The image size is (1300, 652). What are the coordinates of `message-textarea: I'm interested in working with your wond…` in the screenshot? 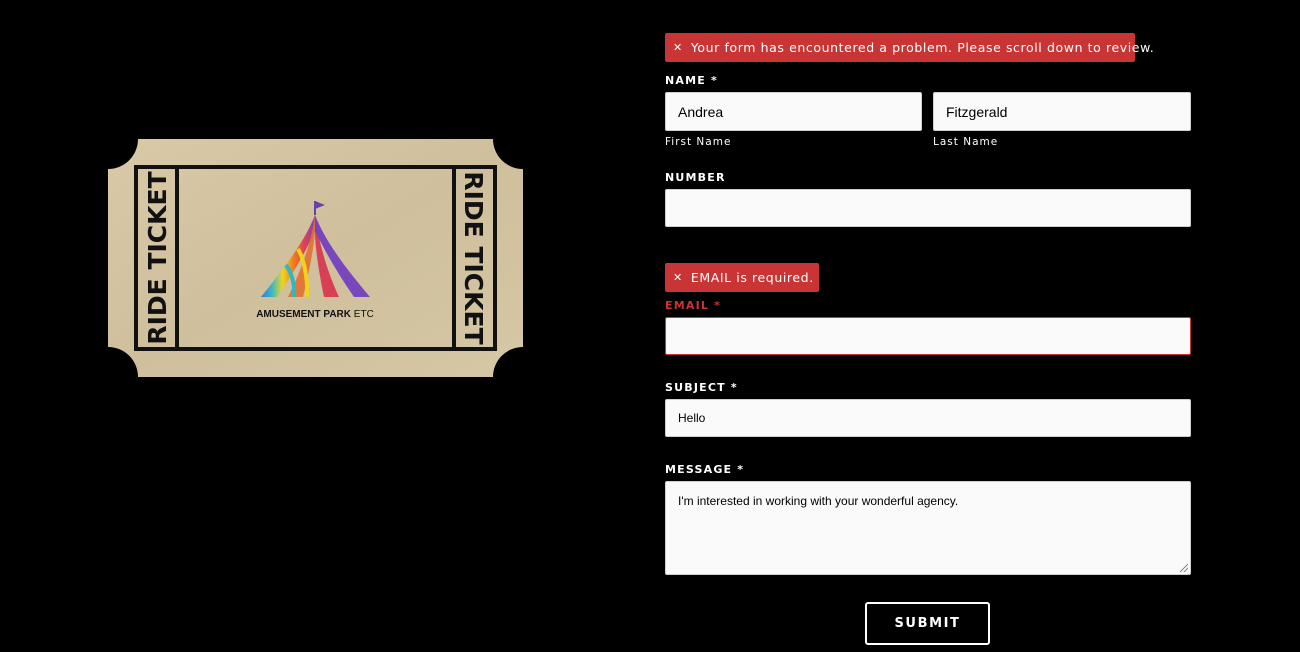 It's located at (928, 528).